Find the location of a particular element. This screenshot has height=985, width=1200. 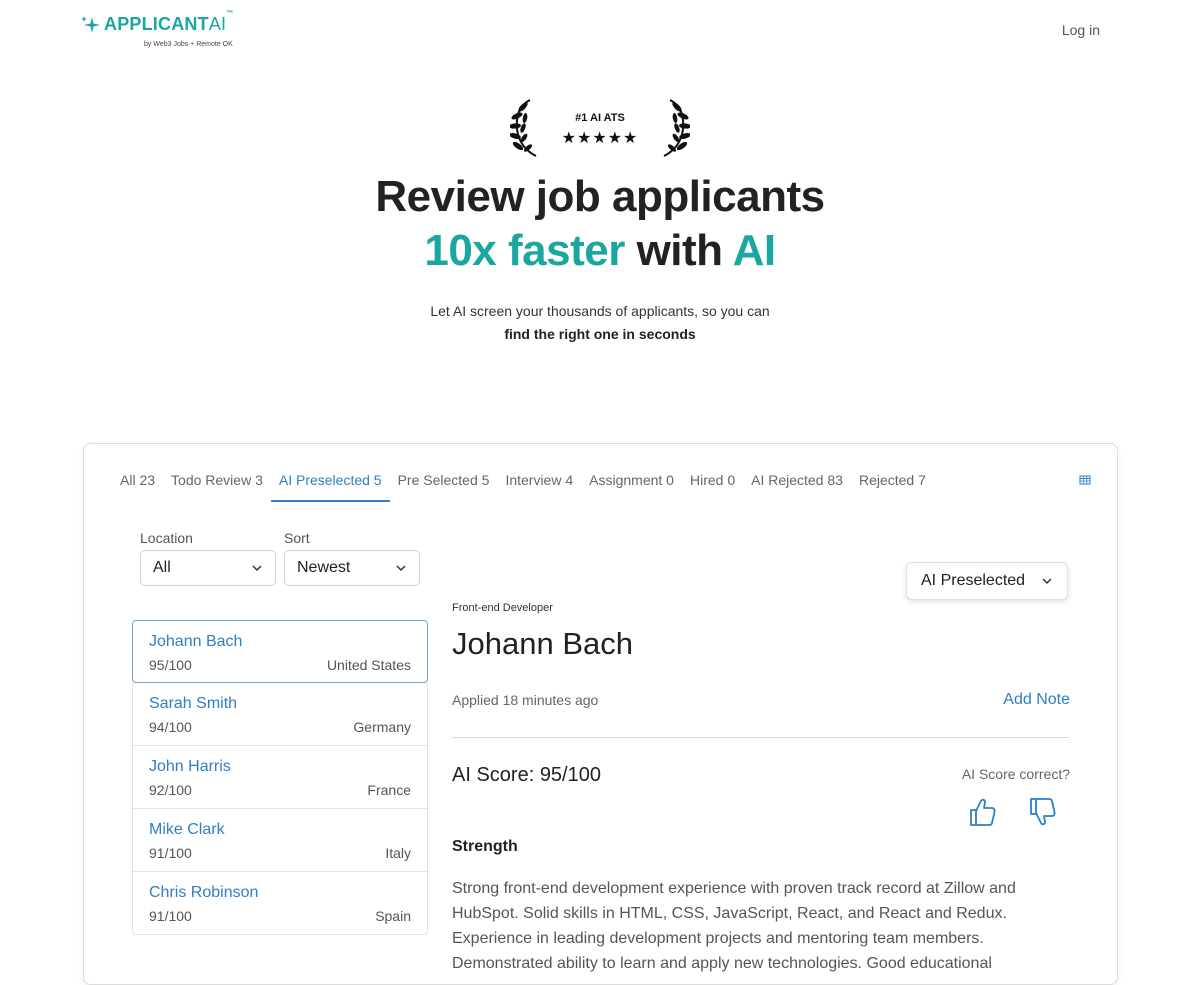

strength-heading: Strength is located at coordinates (485, 846).